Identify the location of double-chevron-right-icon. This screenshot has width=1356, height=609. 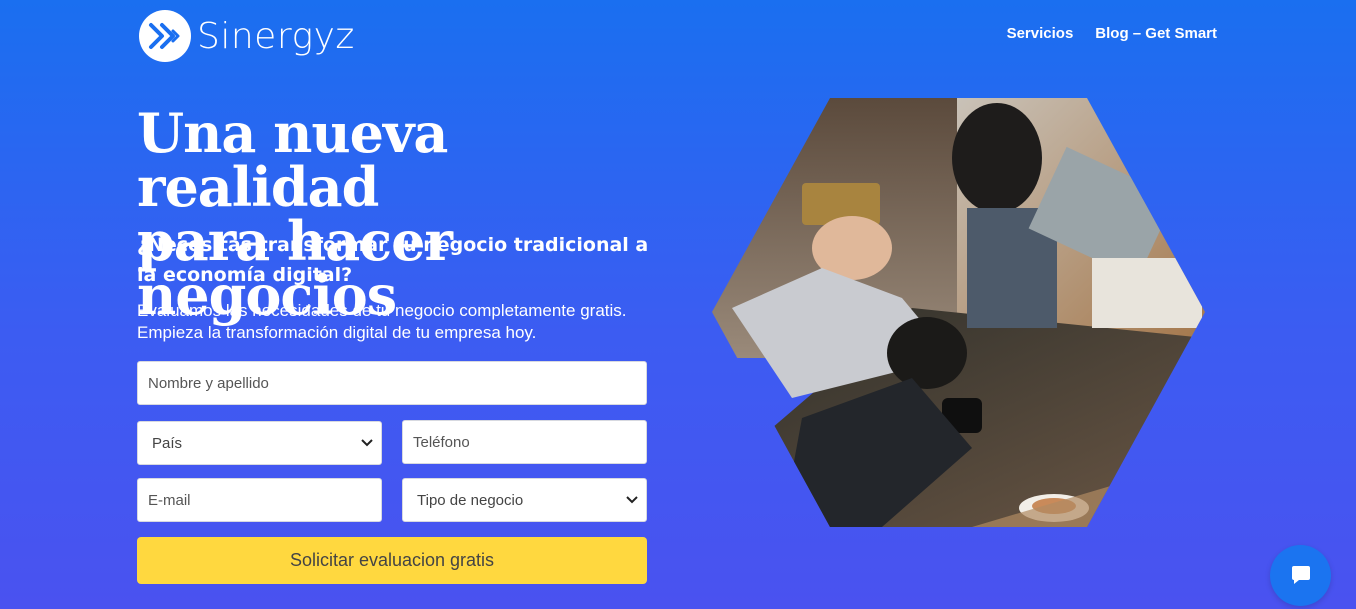
(165, 36).